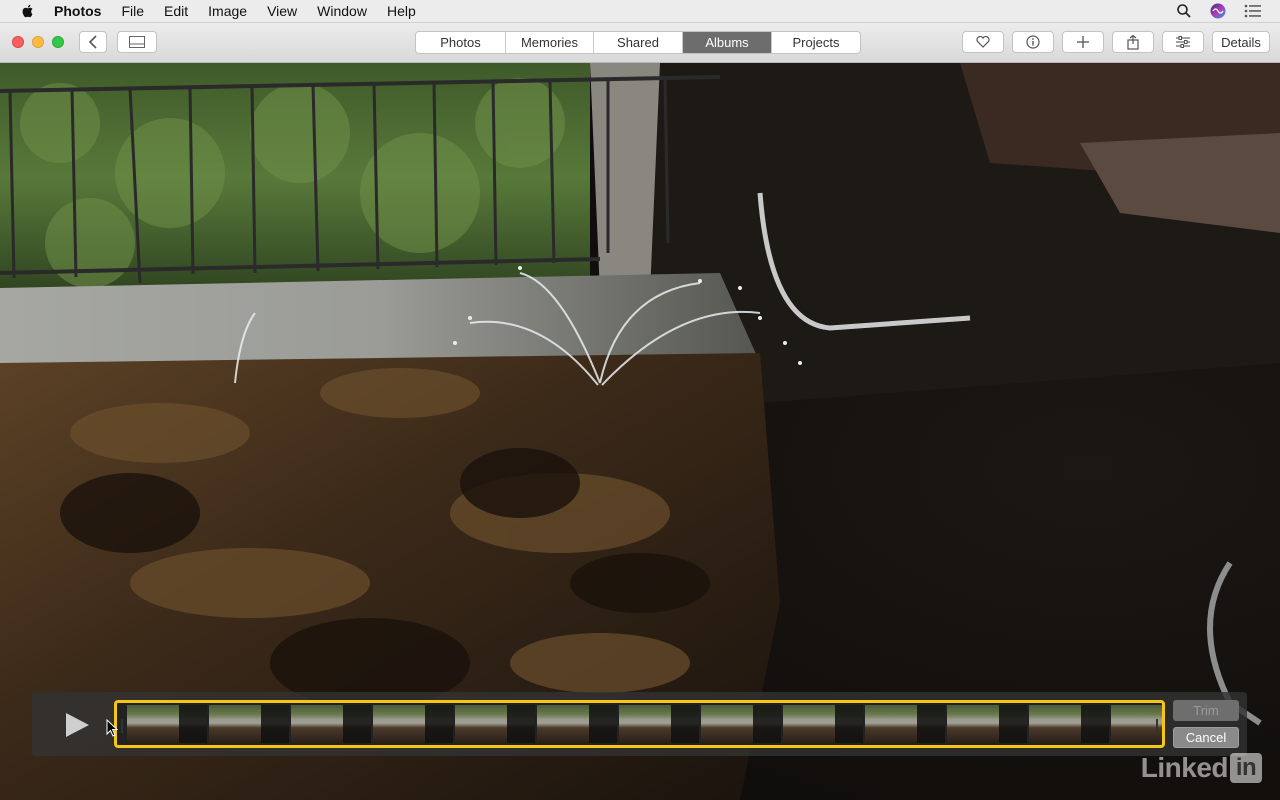 The height and width of the screenshot is (800, 1280). I want to click on view-tabs: Photos Memories Shared Albums Projects, so click(638, 42).